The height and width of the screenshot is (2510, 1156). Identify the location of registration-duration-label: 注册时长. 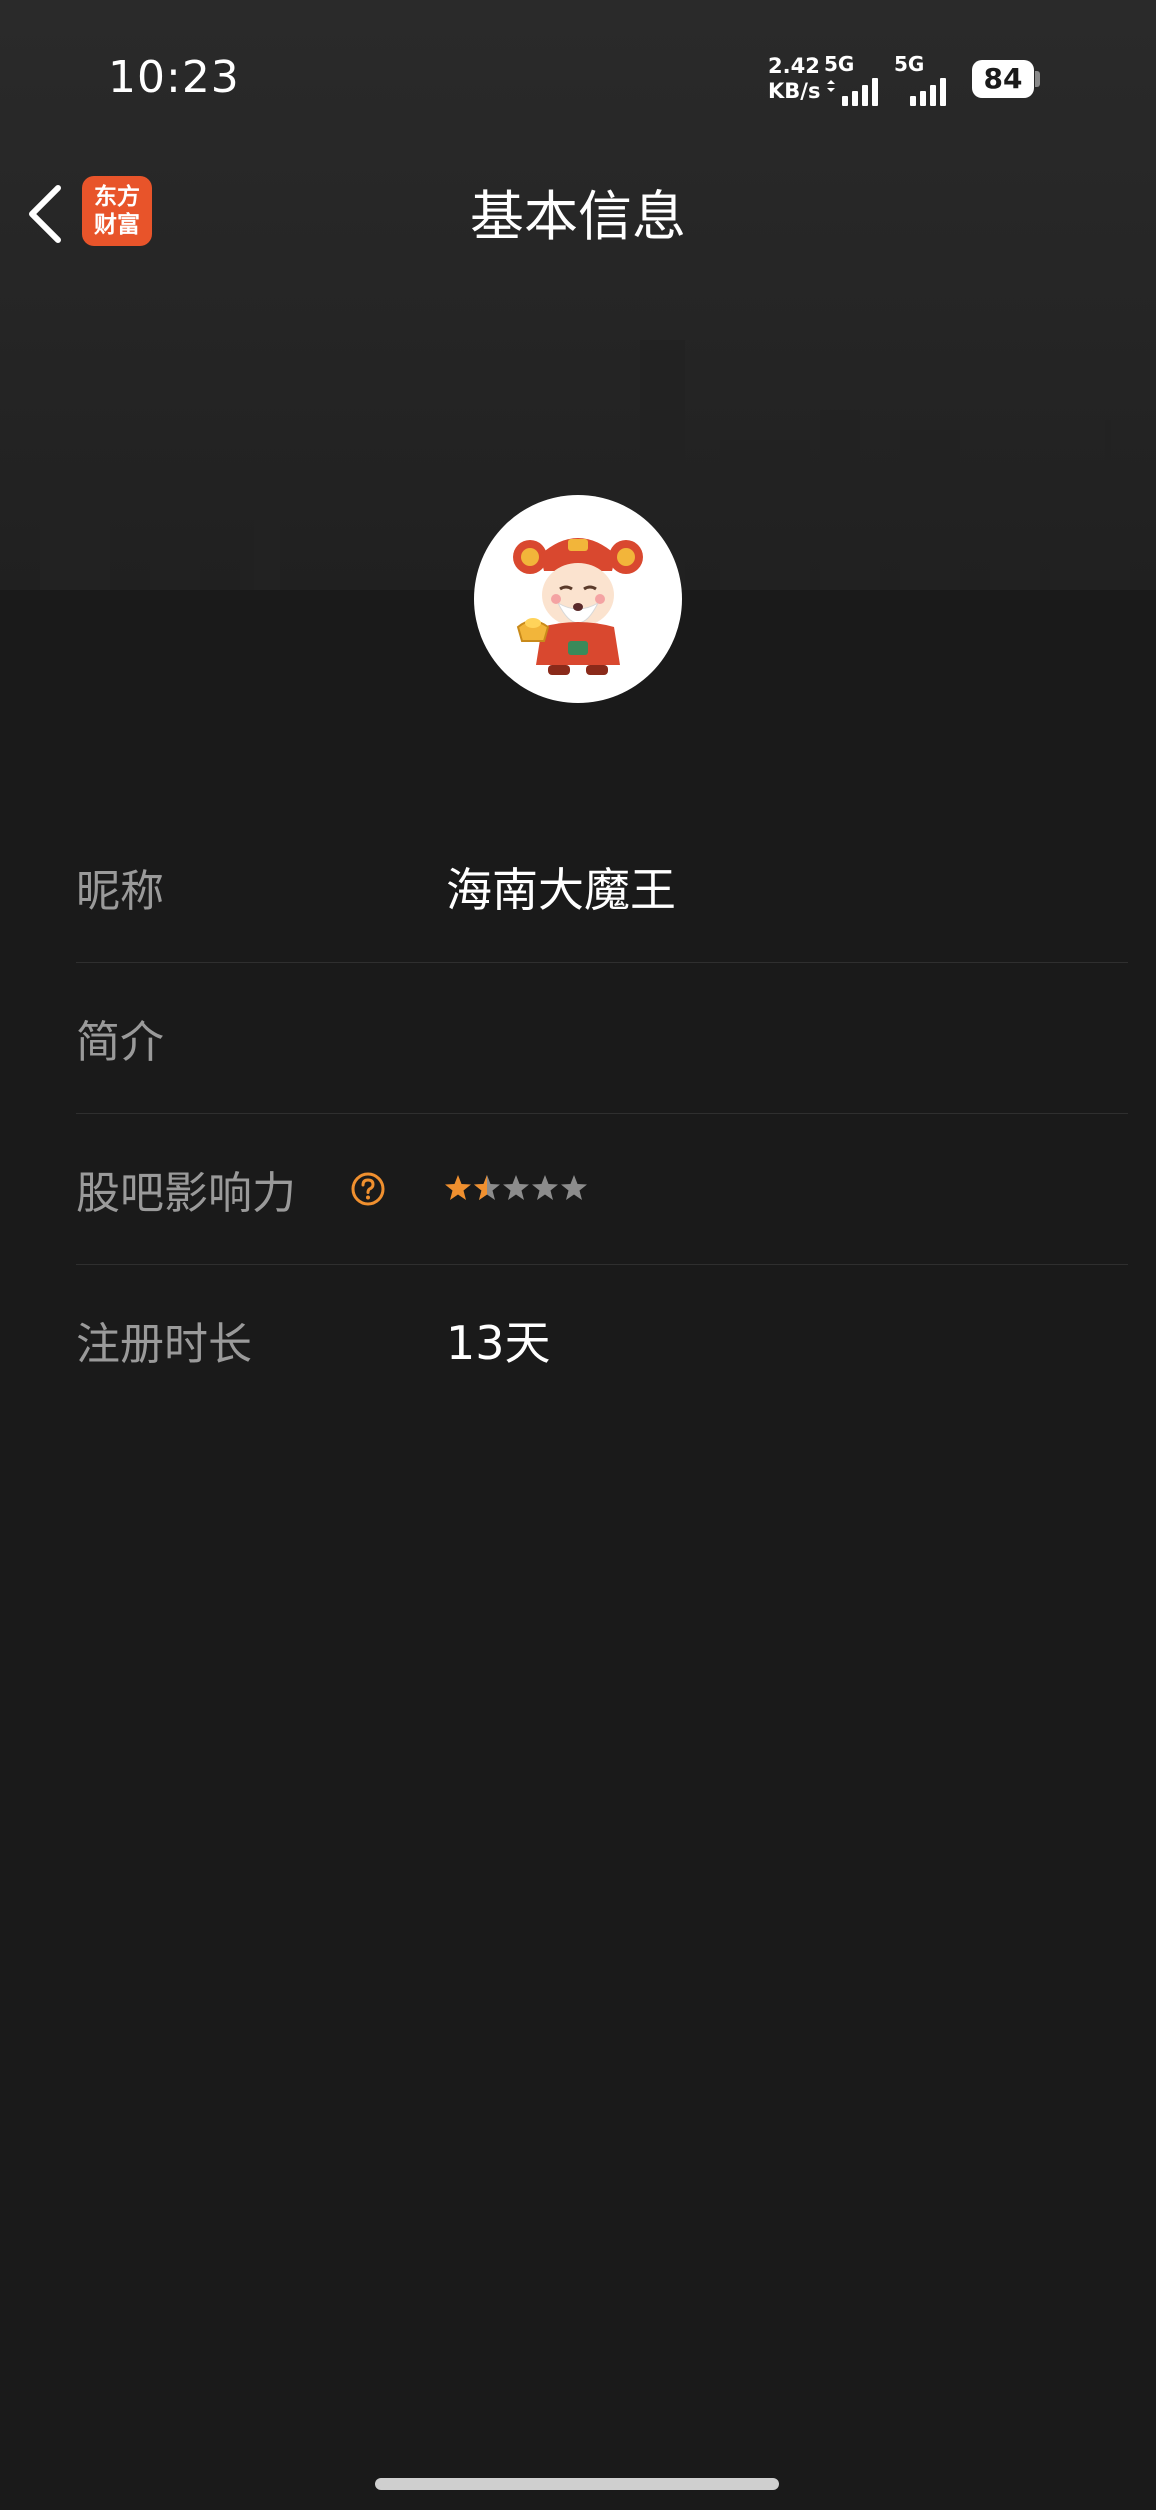
(164, 1344).